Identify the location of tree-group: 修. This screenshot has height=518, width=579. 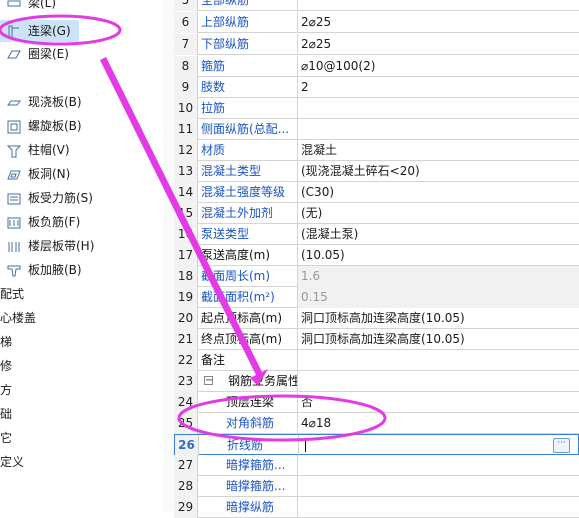
(6, 366).